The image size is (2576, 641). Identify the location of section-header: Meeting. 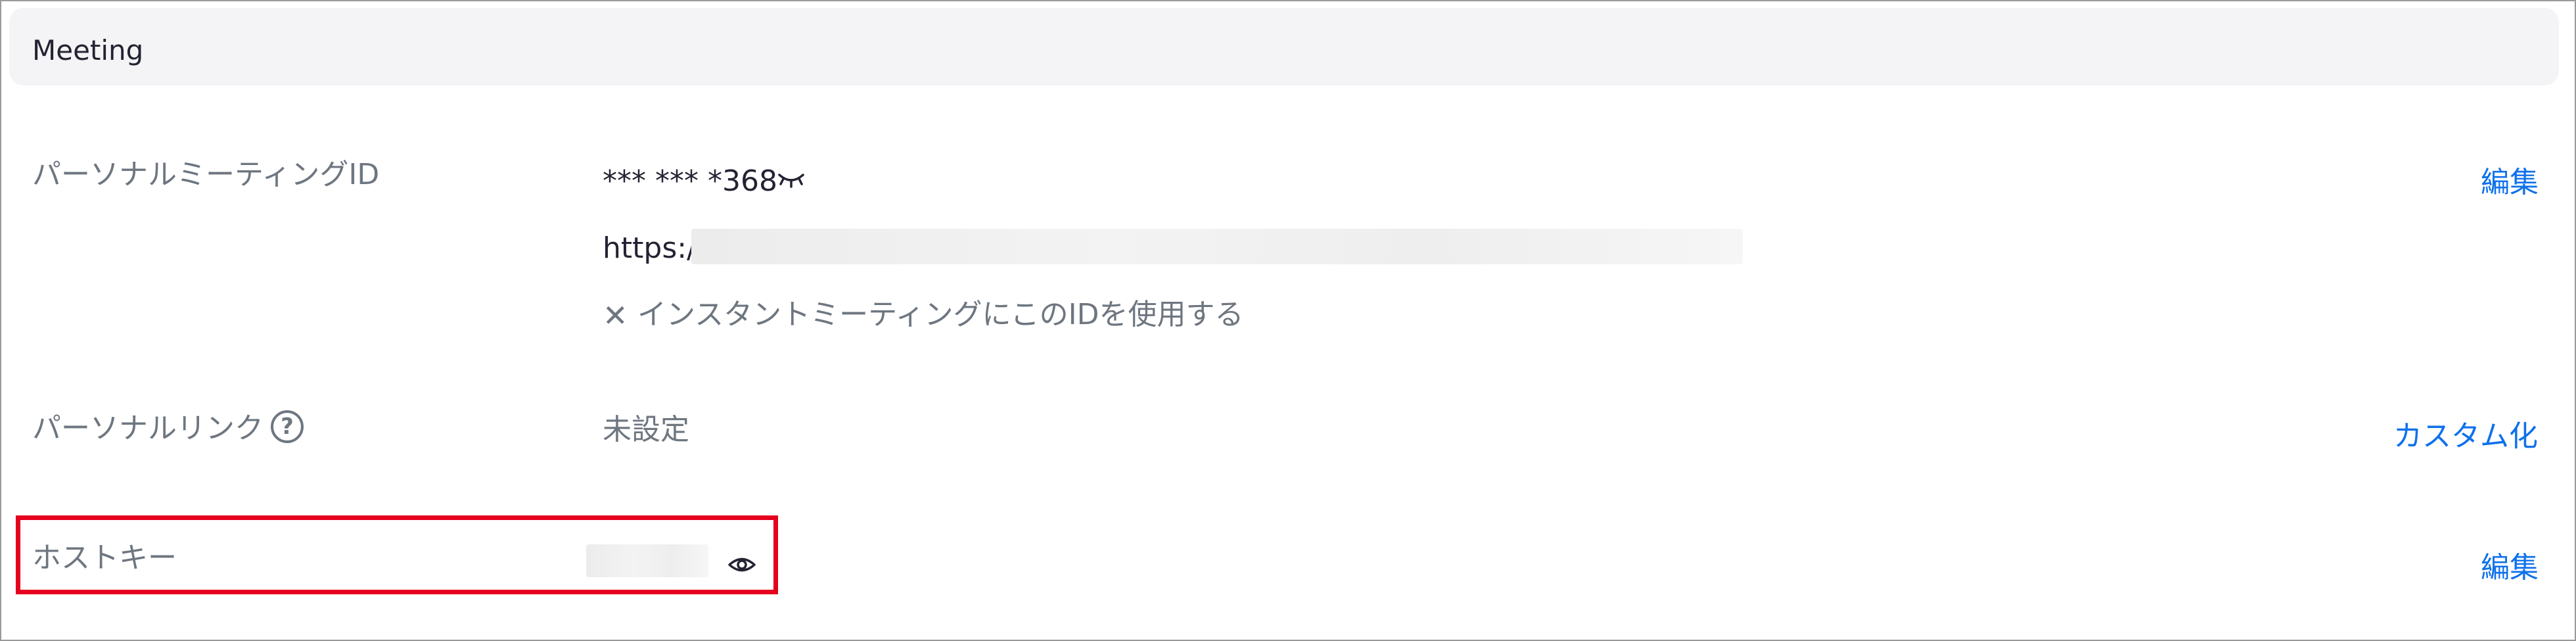
(1284, 47).